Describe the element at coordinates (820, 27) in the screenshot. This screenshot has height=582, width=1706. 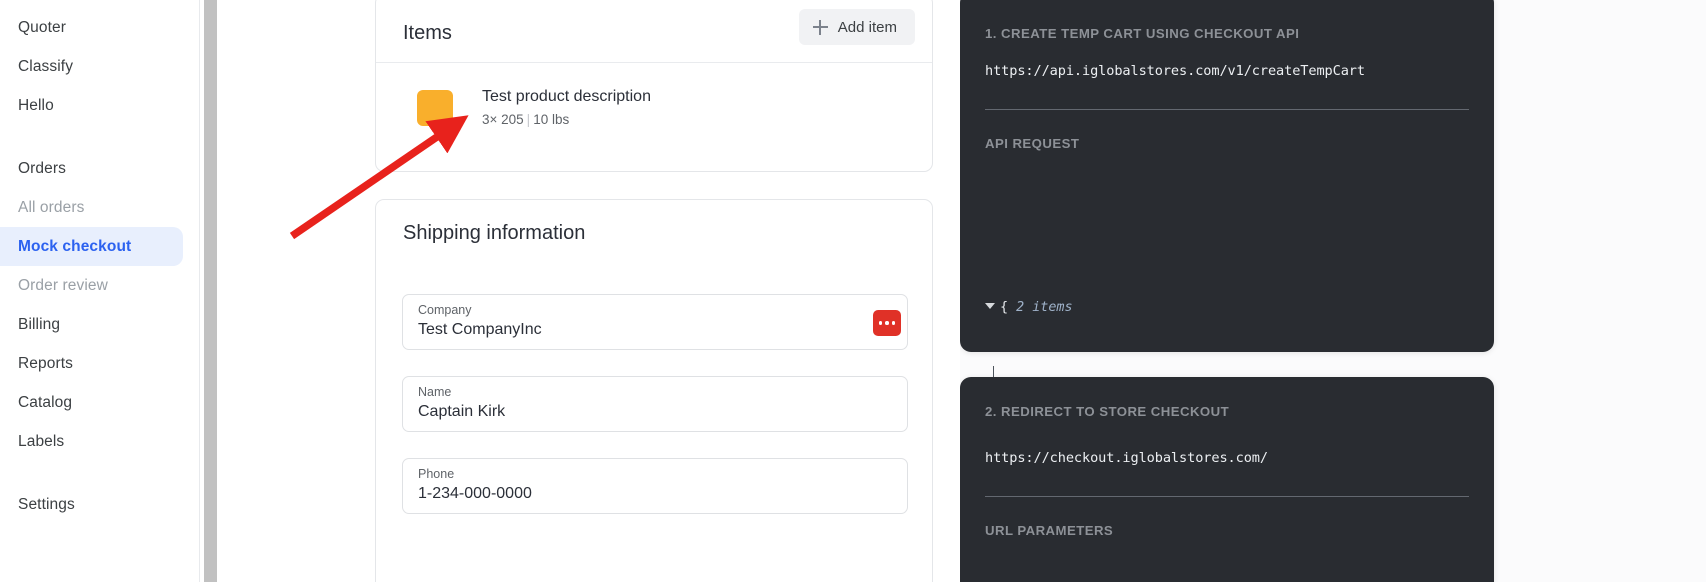
I see `plus-icon` at that location.